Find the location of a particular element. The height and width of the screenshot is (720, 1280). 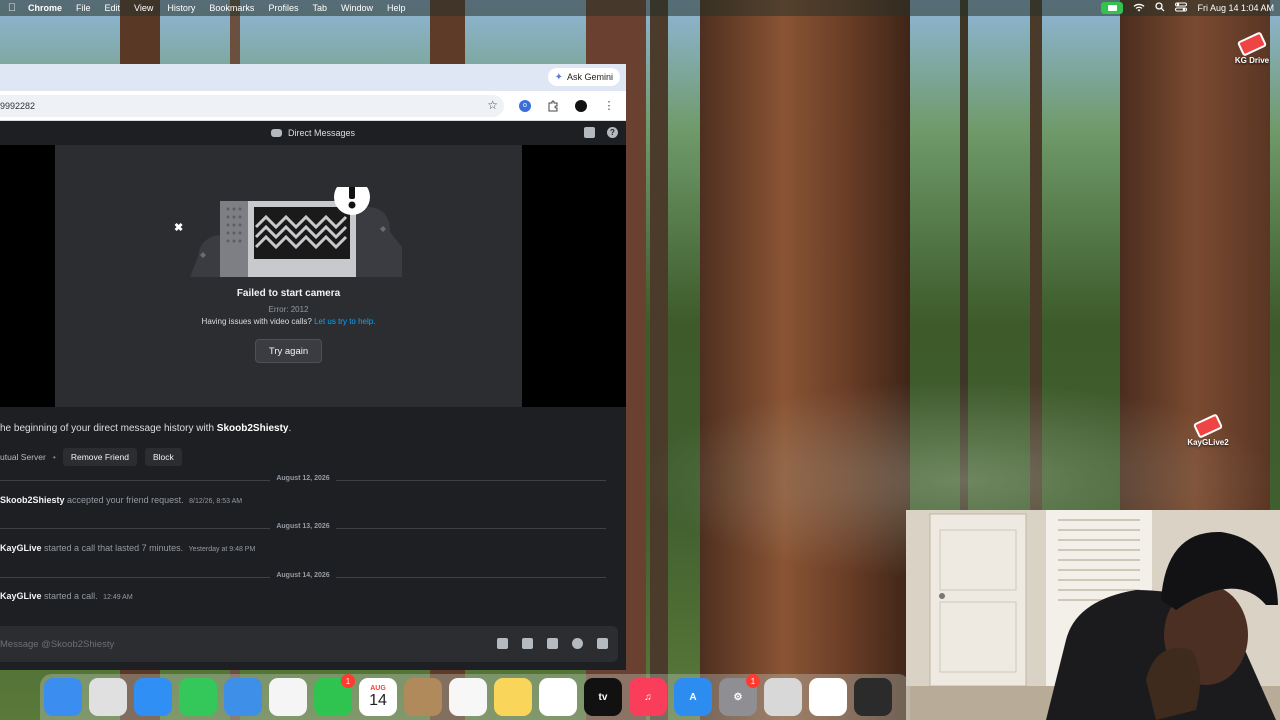

date-divider: August 13, 2026 is located at coordinates (303, 526).